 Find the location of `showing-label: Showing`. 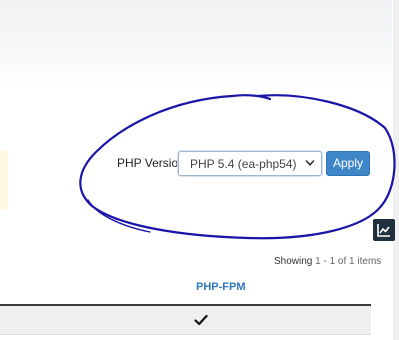

showing-label: Showing is located at coordinates (293, 261).